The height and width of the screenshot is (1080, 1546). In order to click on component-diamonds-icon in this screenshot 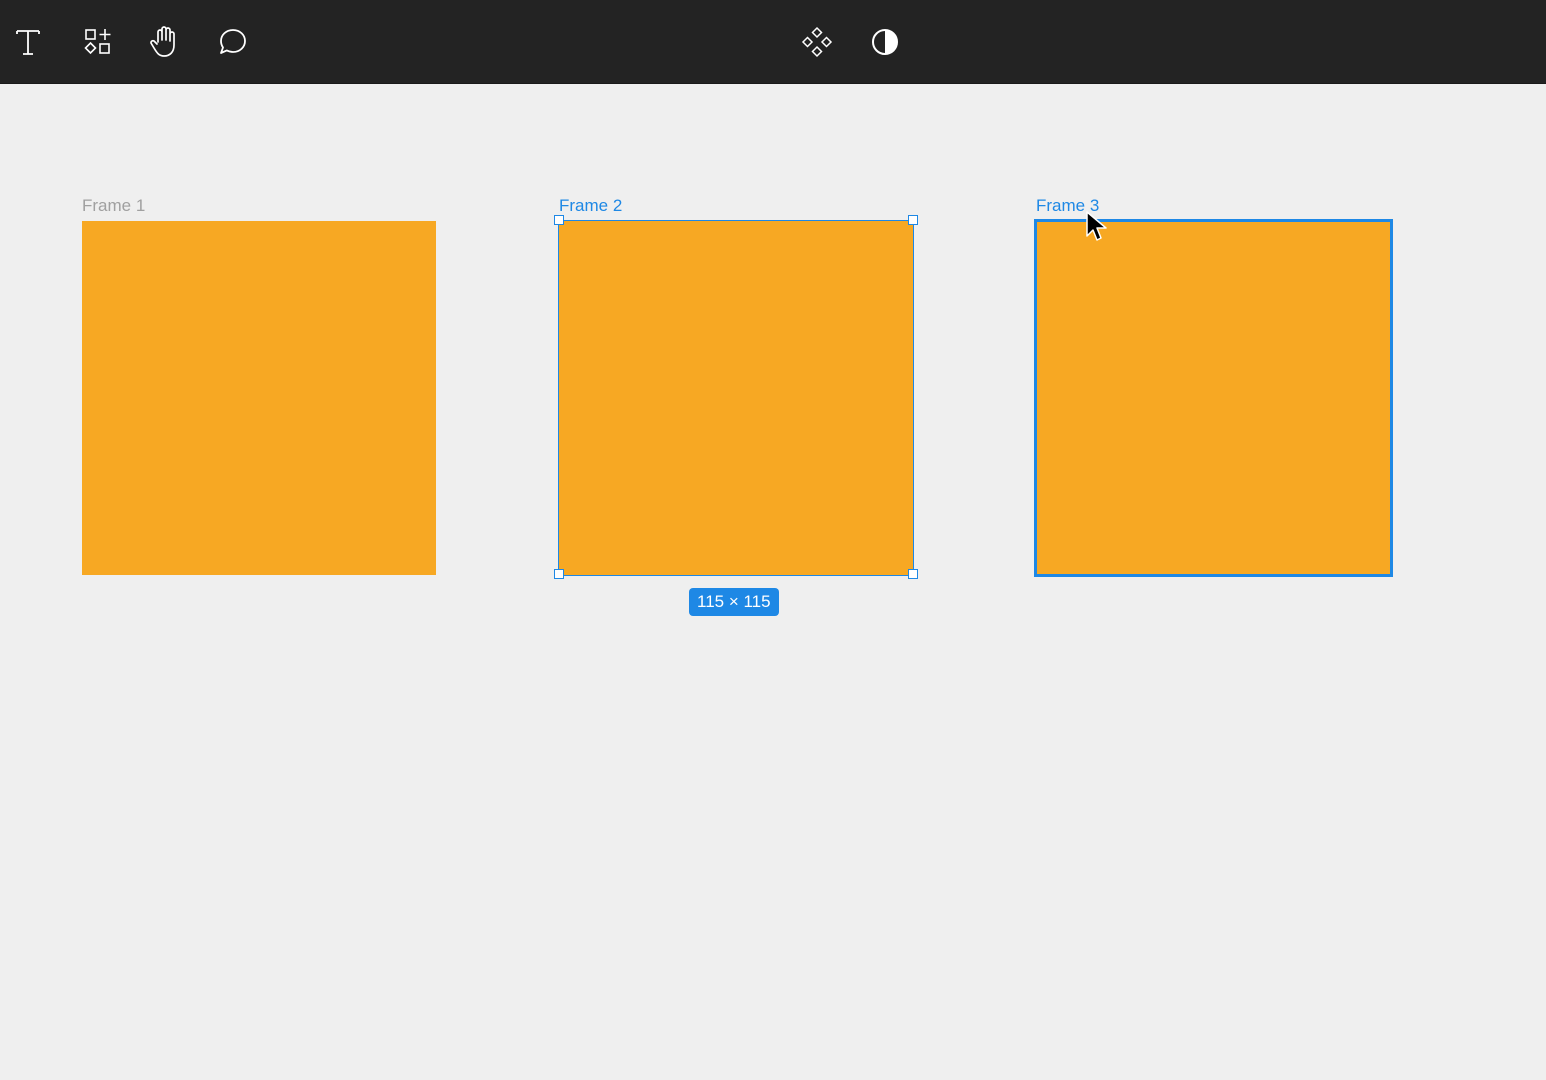, I will do `click(817, 42)`.